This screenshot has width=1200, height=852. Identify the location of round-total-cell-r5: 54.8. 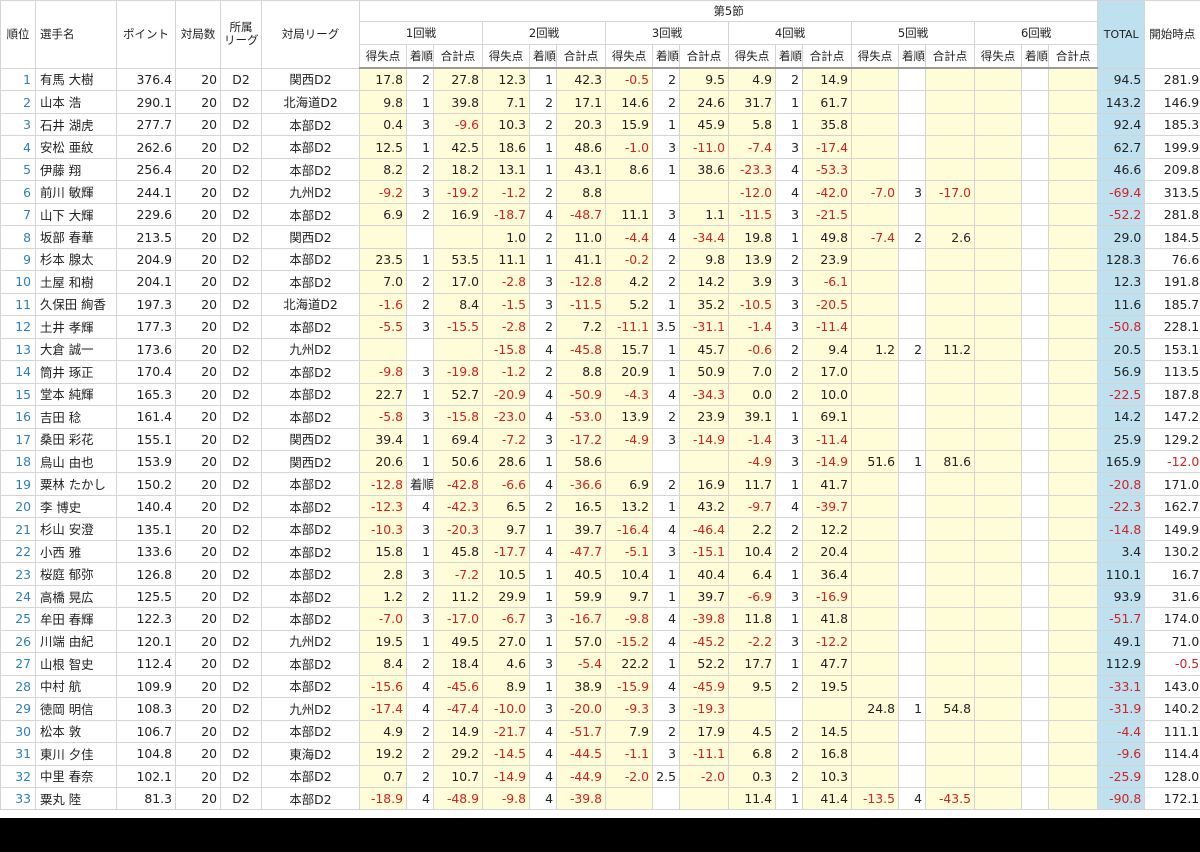
(950, 709).